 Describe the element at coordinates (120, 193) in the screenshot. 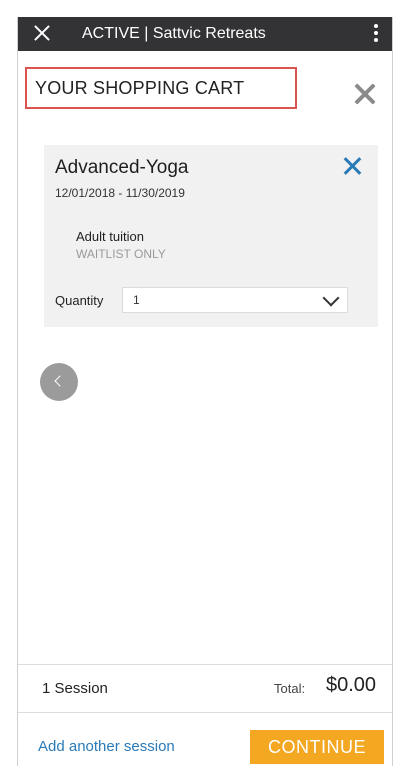

I see `session-dates: 12/01/2018 - 11/30/2019` at that location.